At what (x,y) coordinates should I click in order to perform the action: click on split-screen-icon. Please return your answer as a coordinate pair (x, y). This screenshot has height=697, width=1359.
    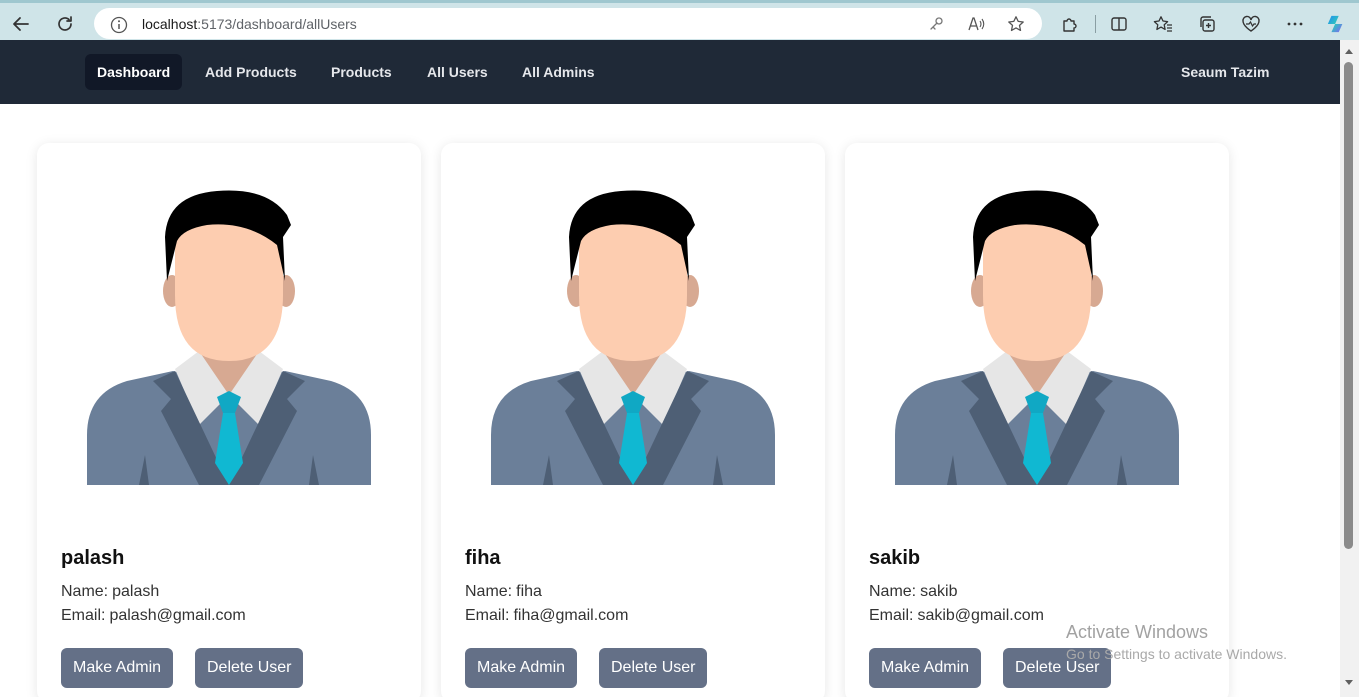
    Looking at the image, I should click on (1119, 24).